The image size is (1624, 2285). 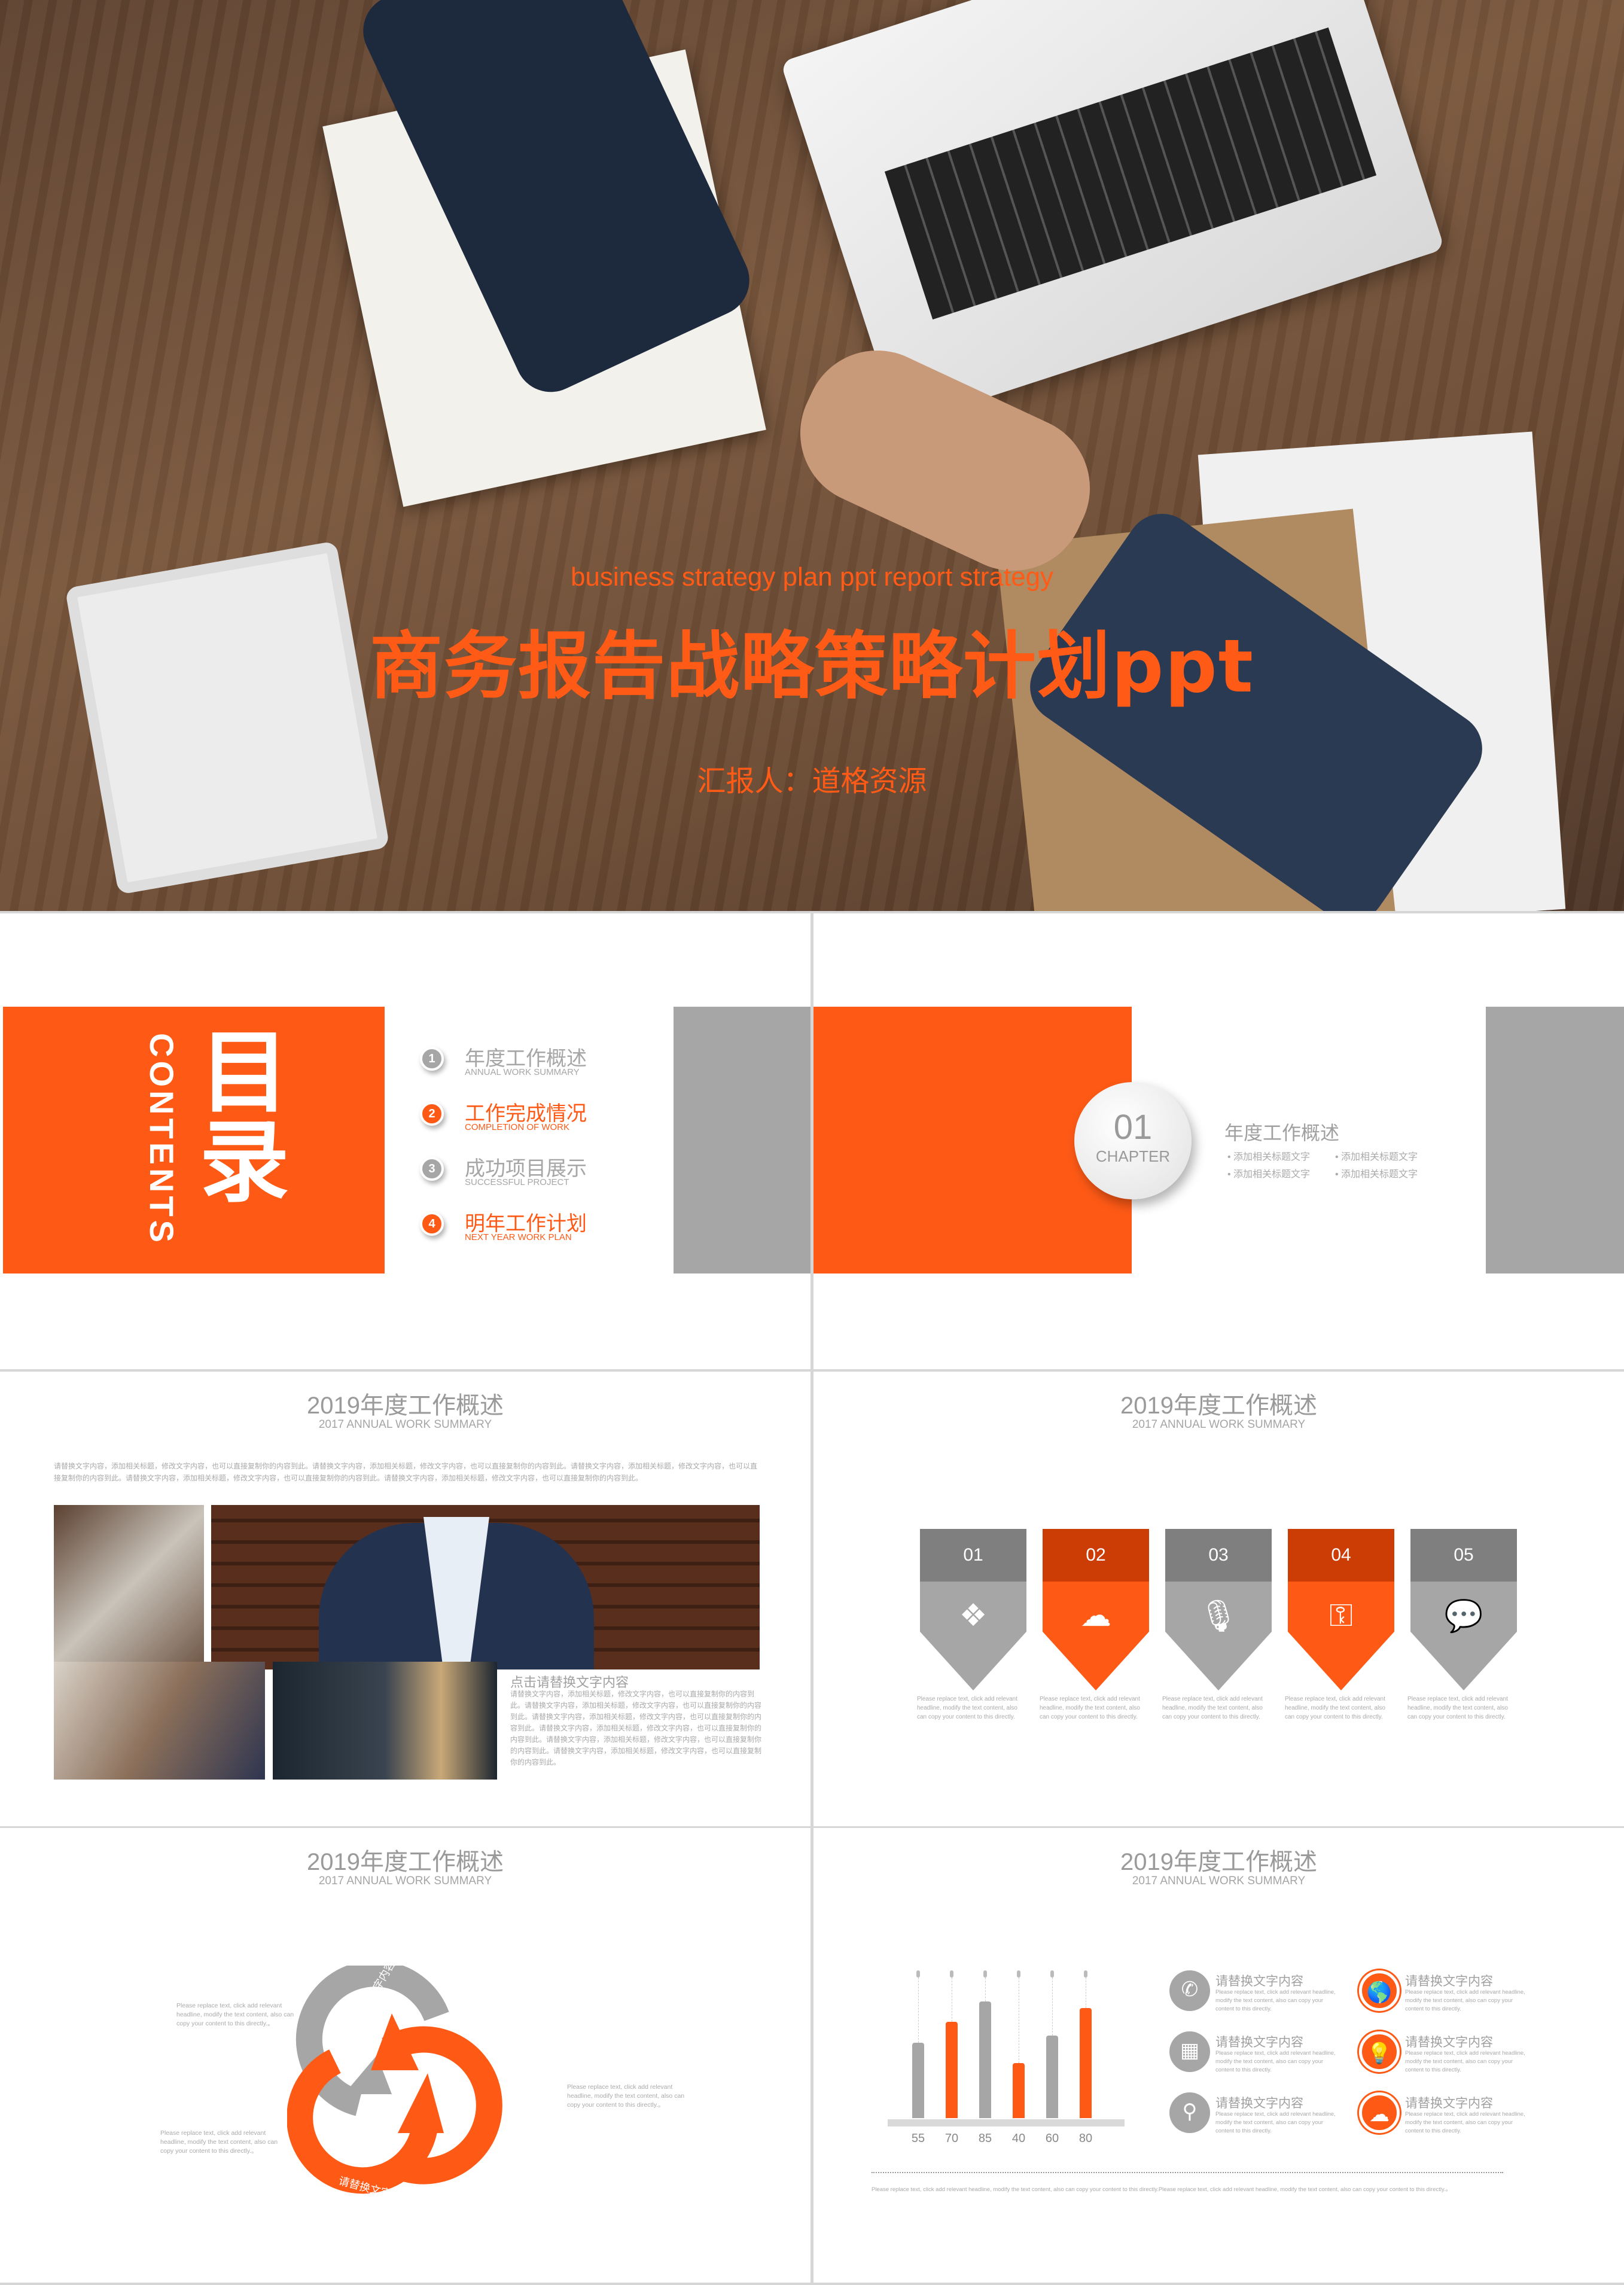 I want to click on contents-title-en: CONTENTS, so click(x=162, y=1140).